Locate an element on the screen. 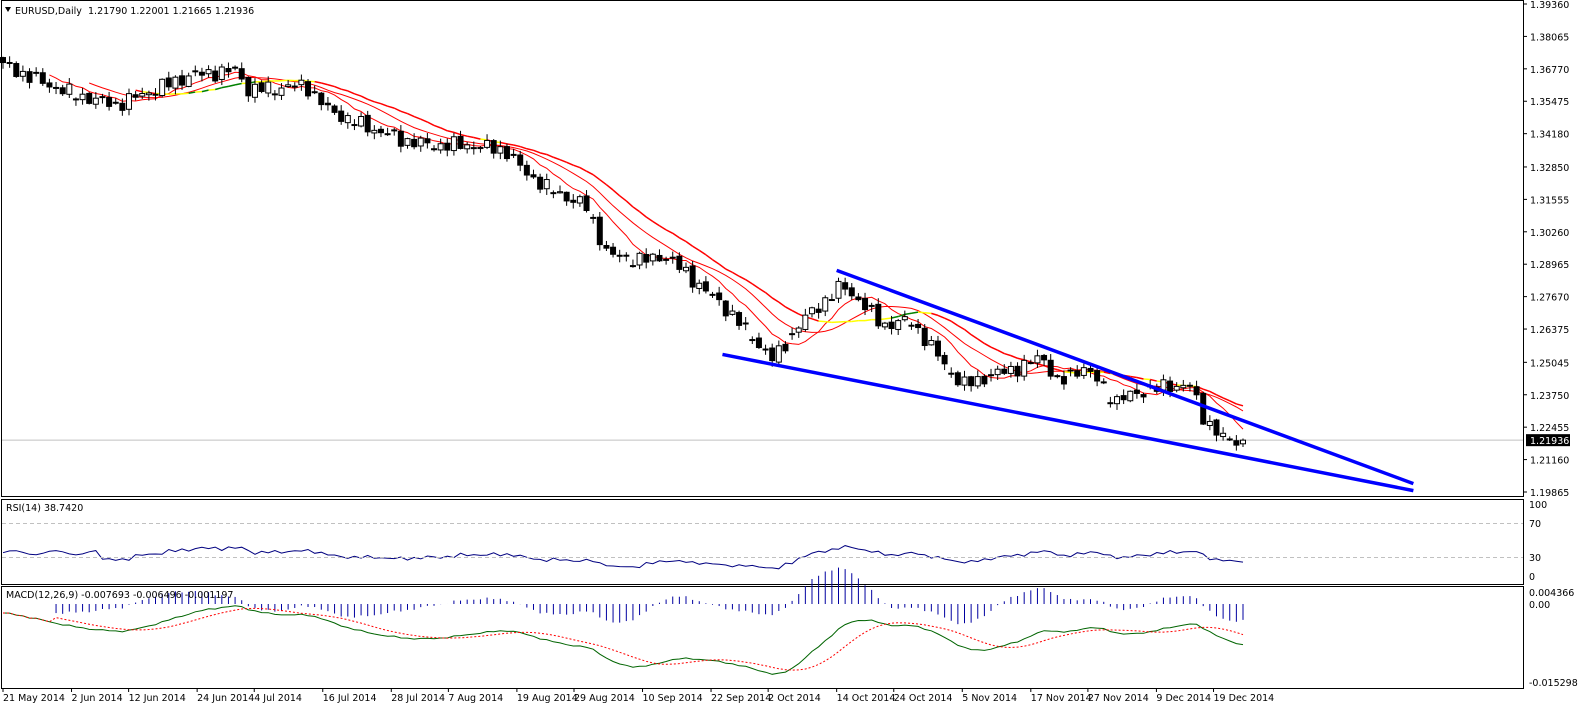 The width and height of the screenshot is (1596, 705). x-tick-label: 2 Jun 2014 is located at coordinates (97, 698).